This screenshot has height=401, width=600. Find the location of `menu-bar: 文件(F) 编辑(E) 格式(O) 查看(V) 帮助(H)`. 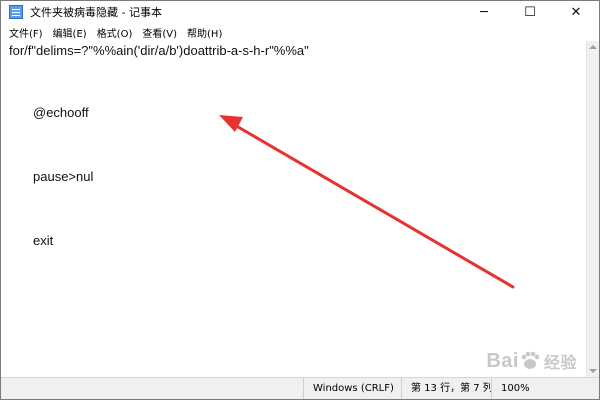

menu-bar: 文件(F) 编辑(E) 格式(O) 查看(V) 帮助(H) is located at coordinates (300, 32).